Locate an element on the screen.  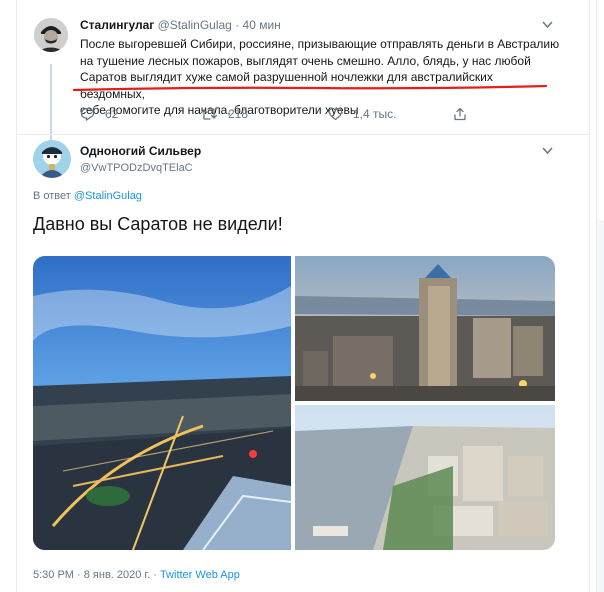
tweet-source: Twitter Web App is located at coordinates (200, 575).